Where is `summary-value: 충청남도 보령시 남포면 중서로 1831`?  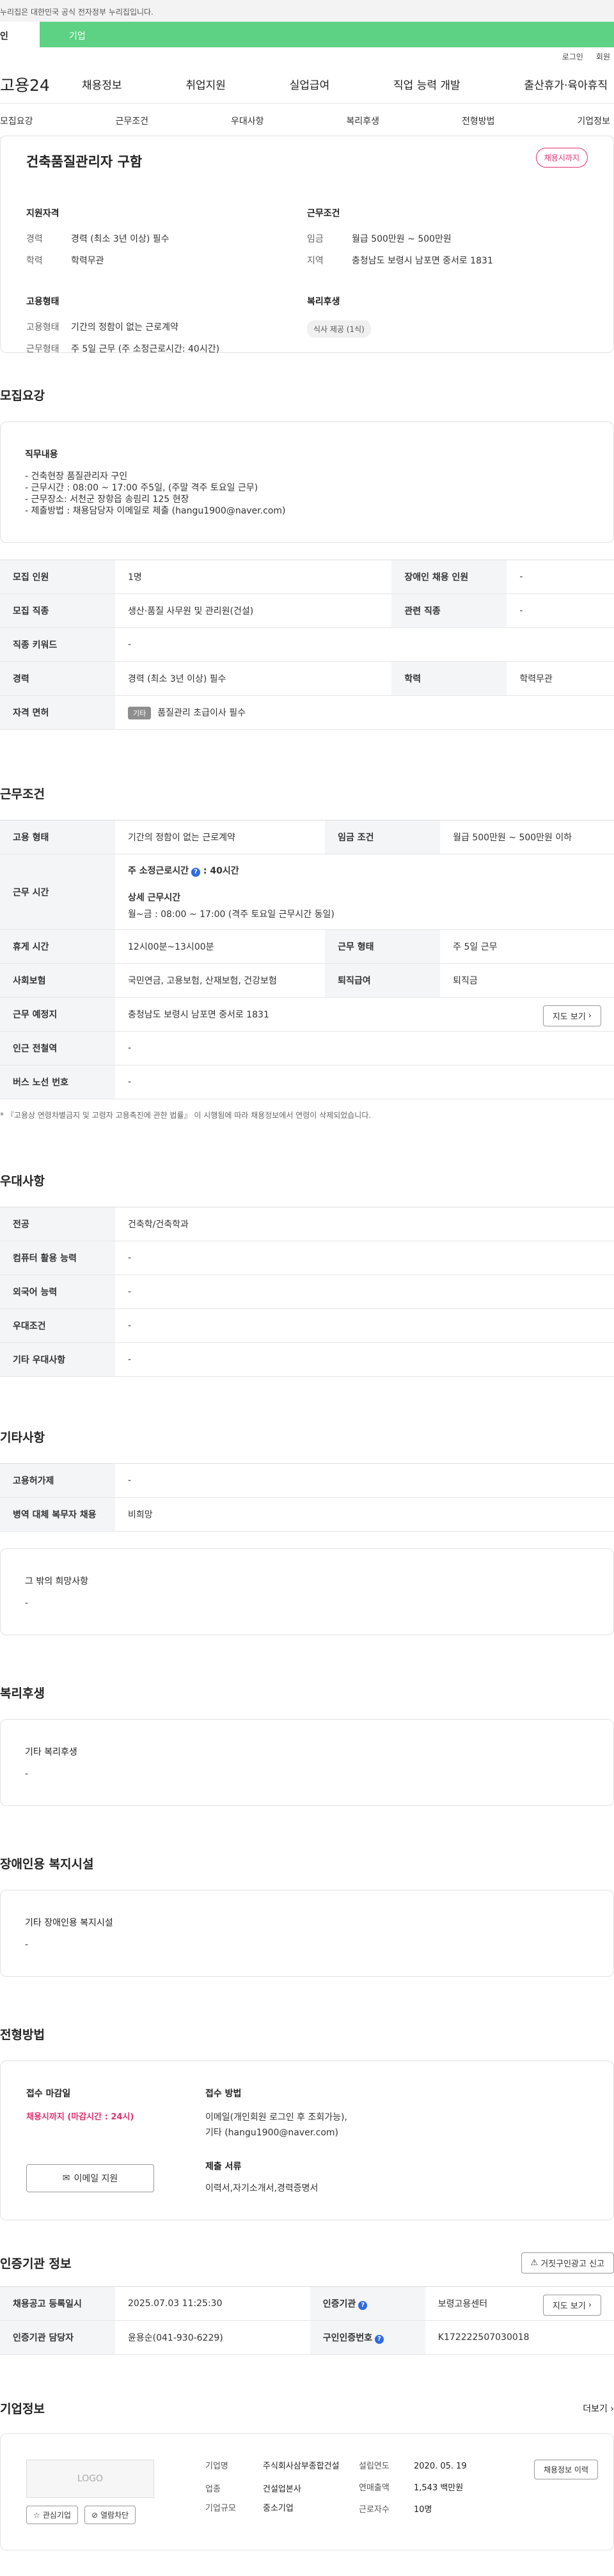
summary-value: 충청남도 보령시 남포면 중서로 1831 is located at coordinates (422, 261).